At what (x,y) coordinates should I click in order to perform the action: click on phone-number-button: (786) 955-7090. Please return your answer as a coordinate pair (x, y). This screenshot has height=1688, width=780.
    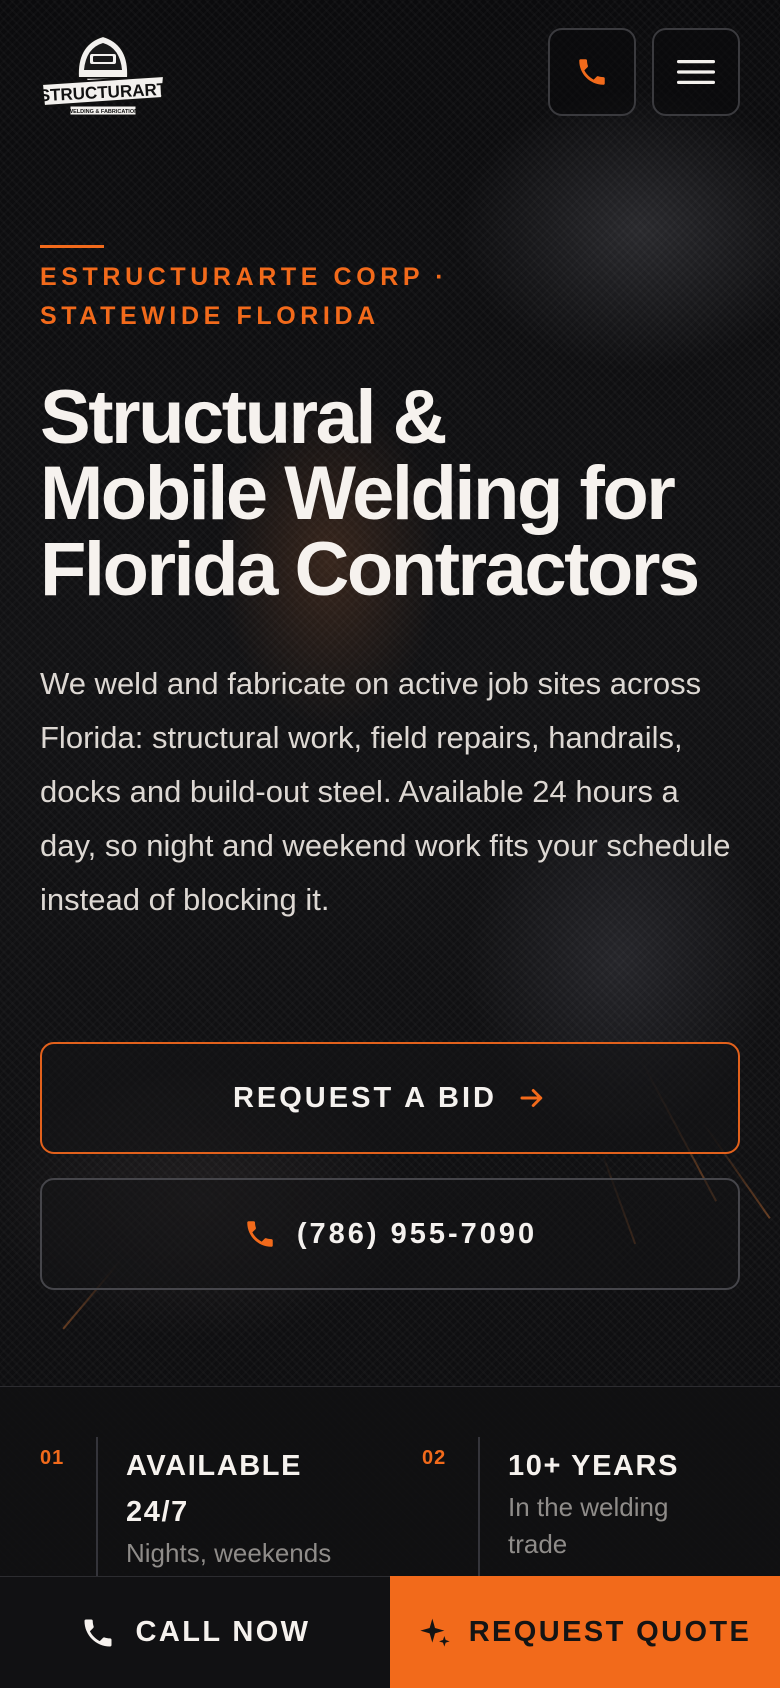
    Looking at the image, I should click on (390, 1234).